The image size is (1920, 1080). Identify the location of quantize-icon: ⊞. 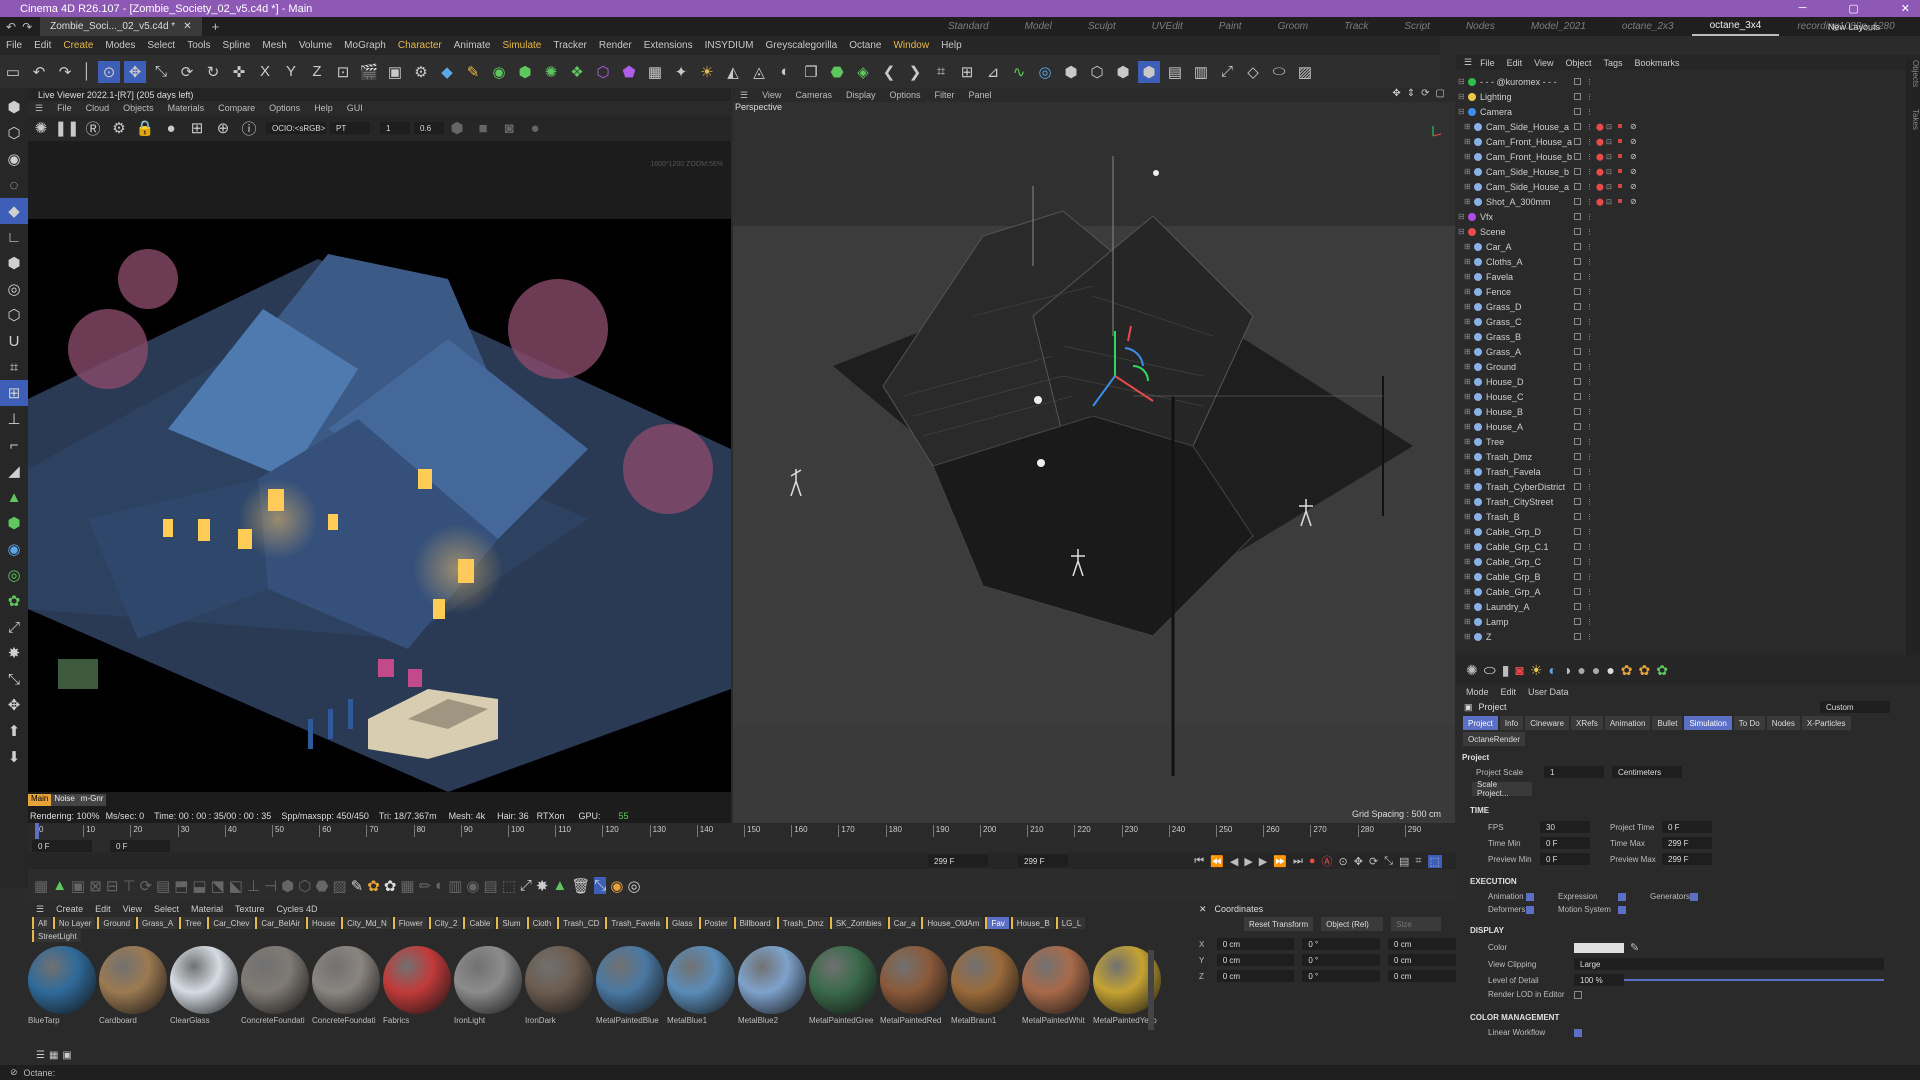
(14, 393).